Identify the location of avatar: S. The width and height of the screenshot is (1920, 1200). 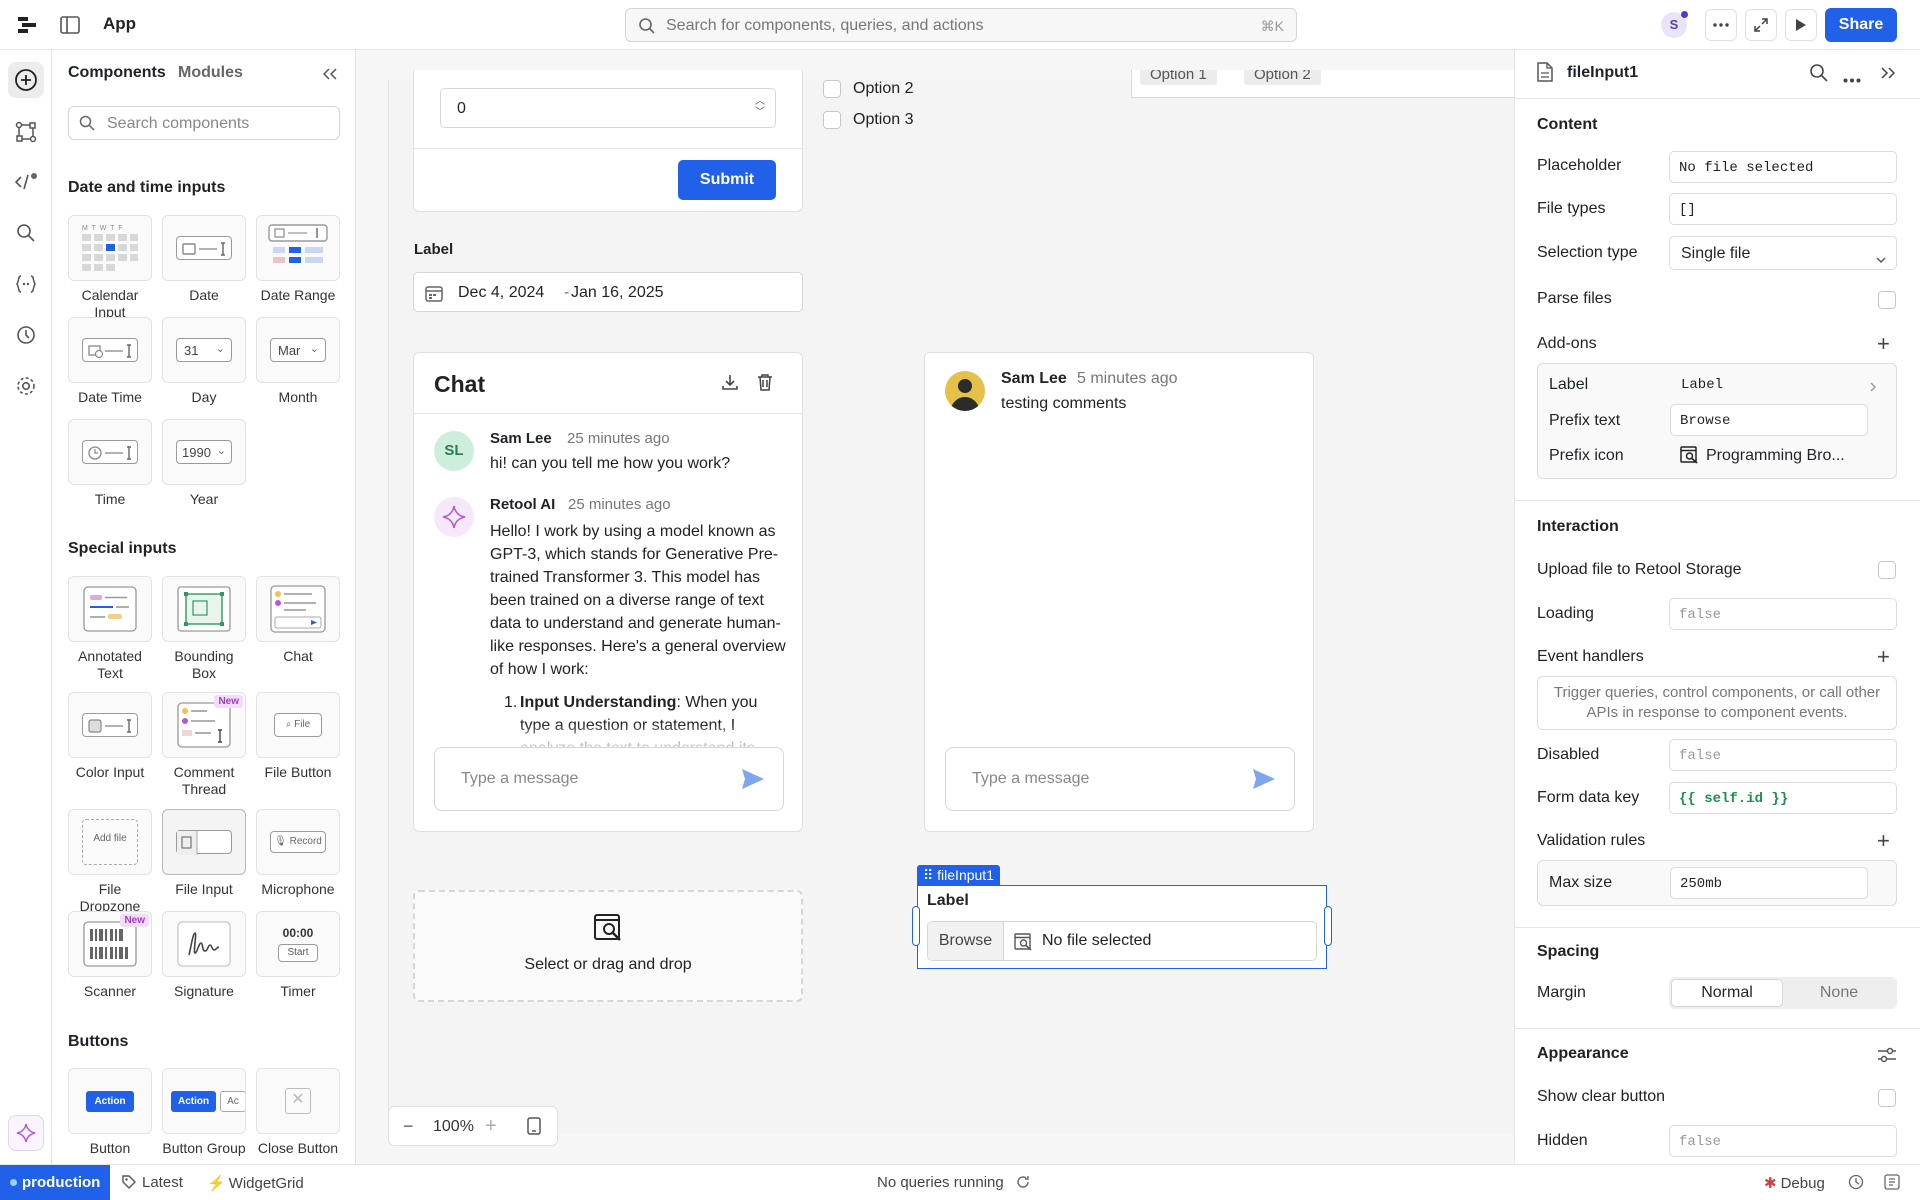
(1674, 24).